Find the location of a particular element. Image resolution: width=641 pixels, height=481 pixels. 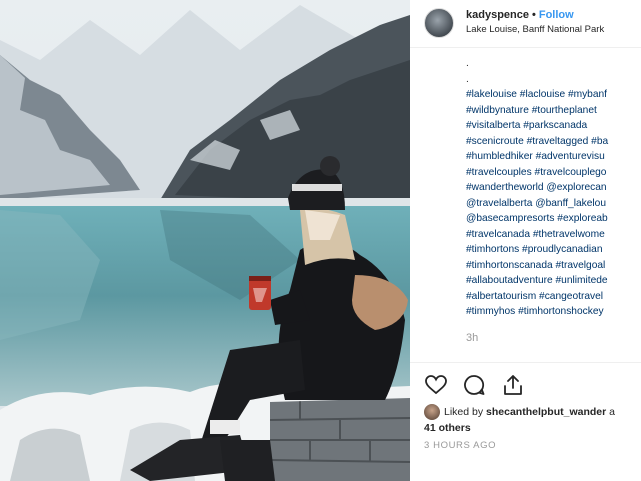

liker-avatar is located at coordinates (432, 412).